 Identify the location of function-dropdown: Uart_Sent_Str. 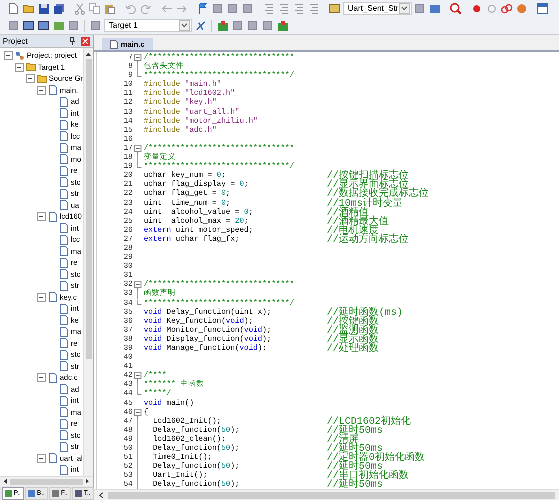
(377, 8).